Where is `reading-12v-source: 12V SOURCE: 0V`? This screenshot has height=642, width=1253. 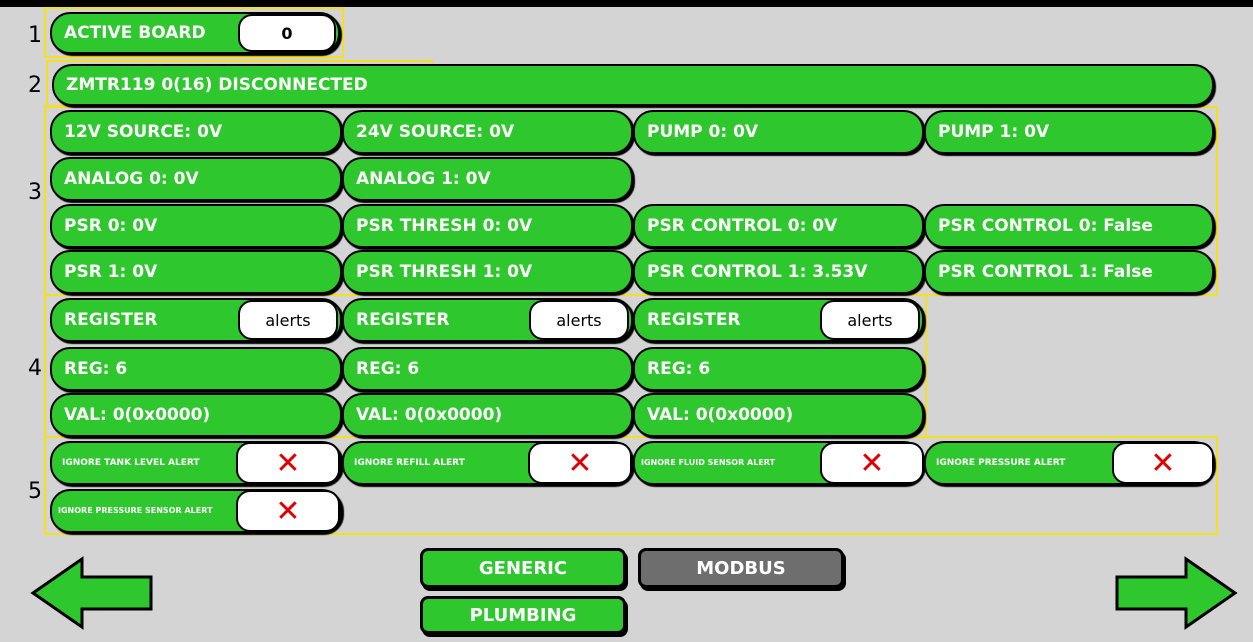 reading-12v-source: 12V SOURCE: 0V is located at coordinates (196, 132).